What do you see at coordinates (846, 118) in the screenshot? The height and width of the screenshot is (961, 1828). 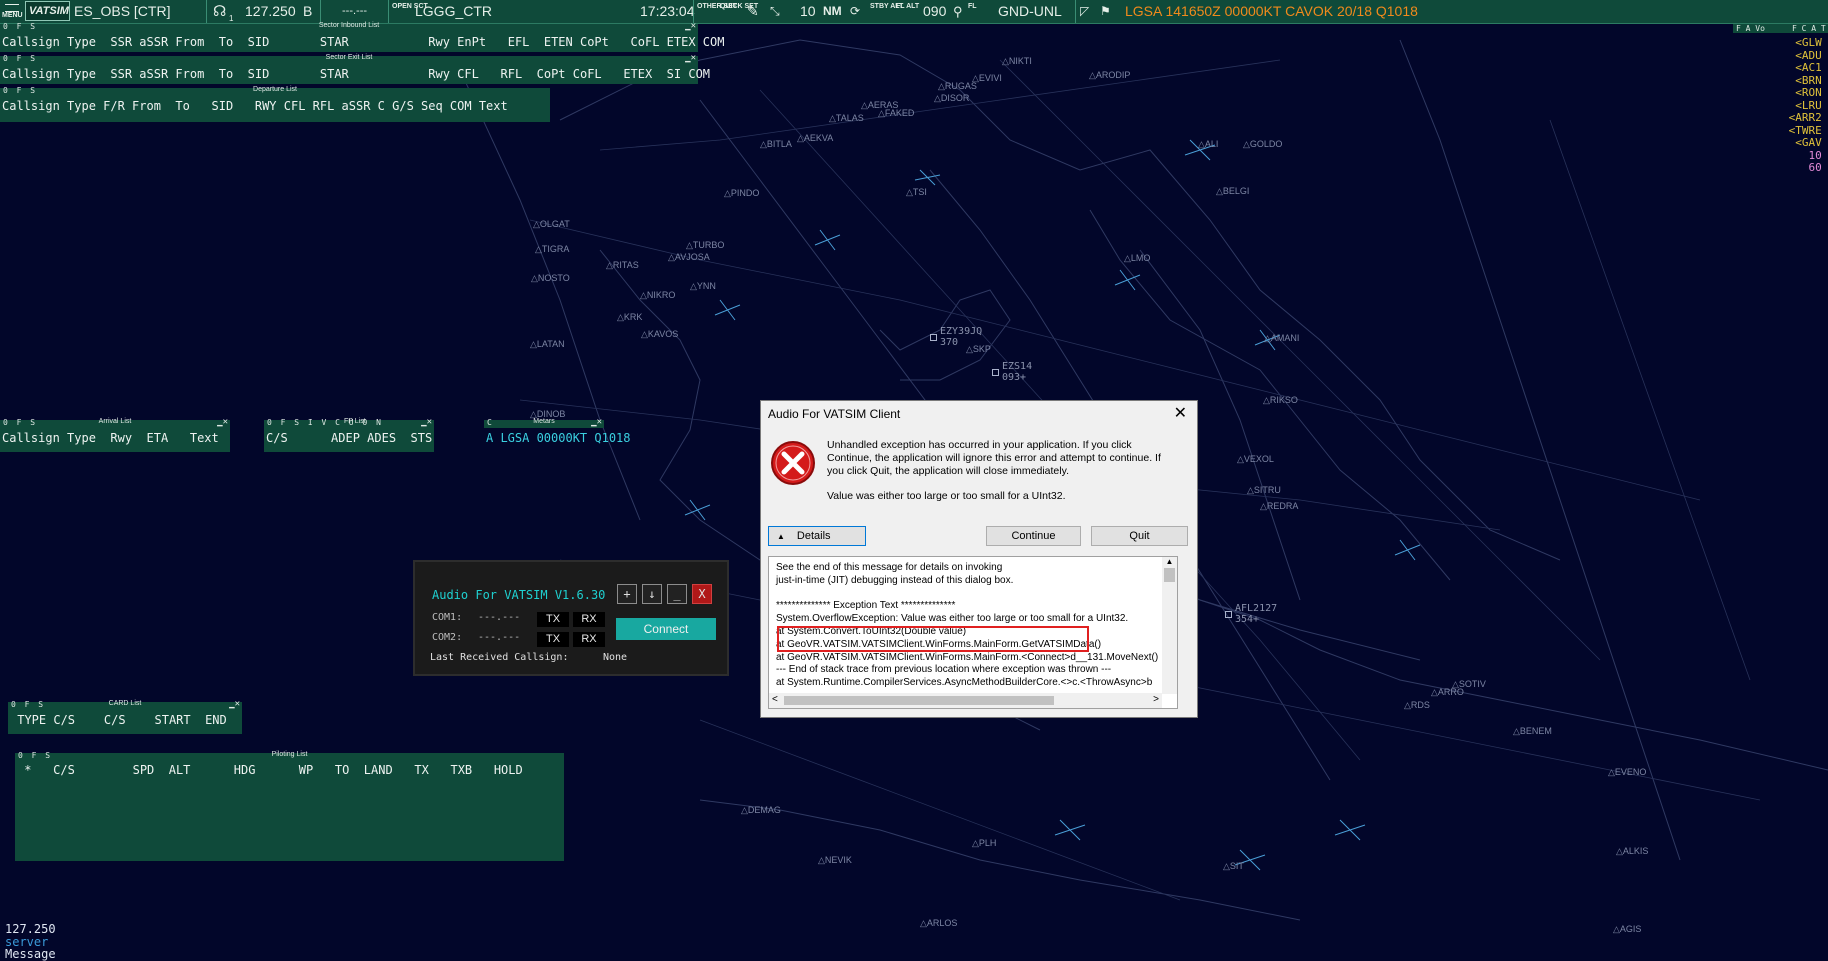 I see `waypoint-label: △TALAS` at bounding box center [846, 118].